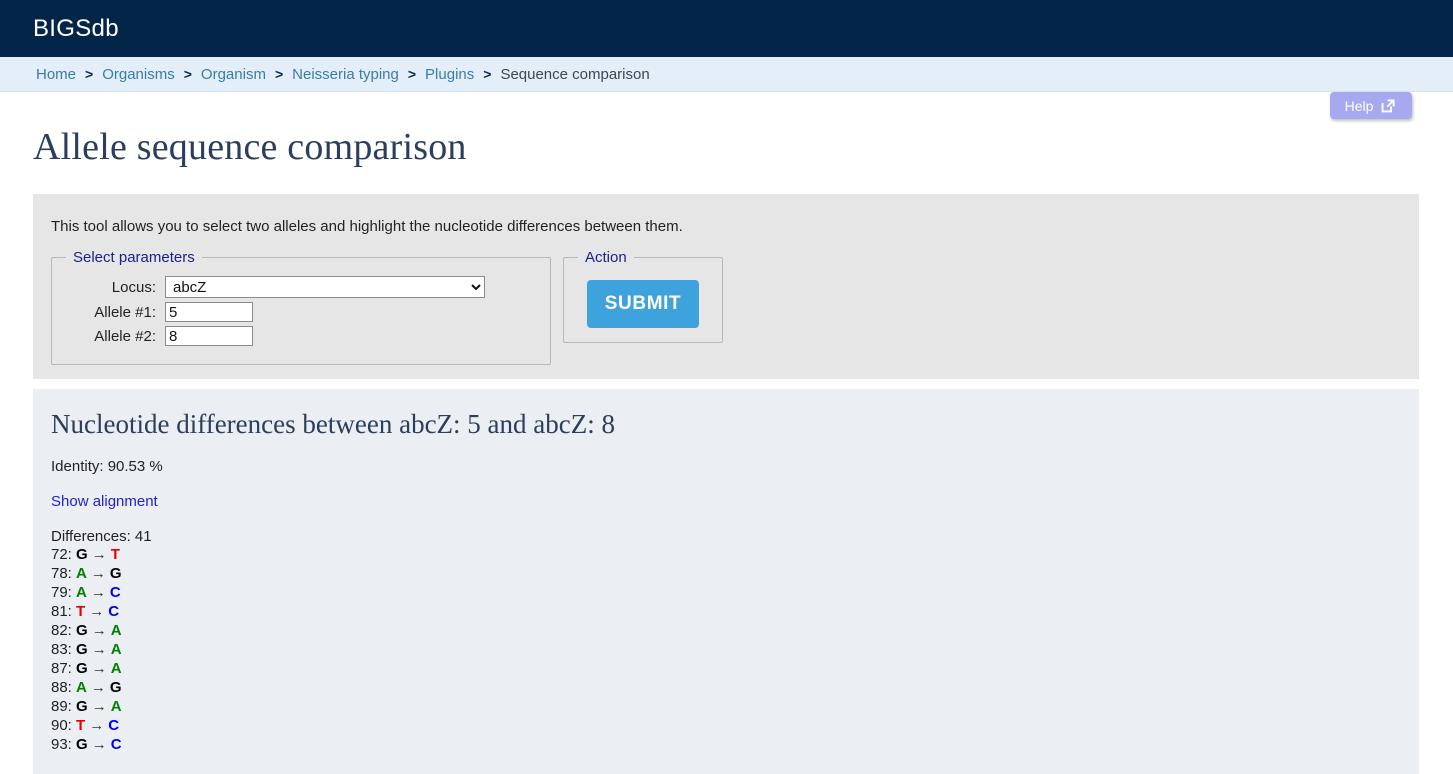  What do you see at coordinates (726, 573) in the screenshot?
I see `difference-row: 78: A → G` at bounding box center [726, 573].